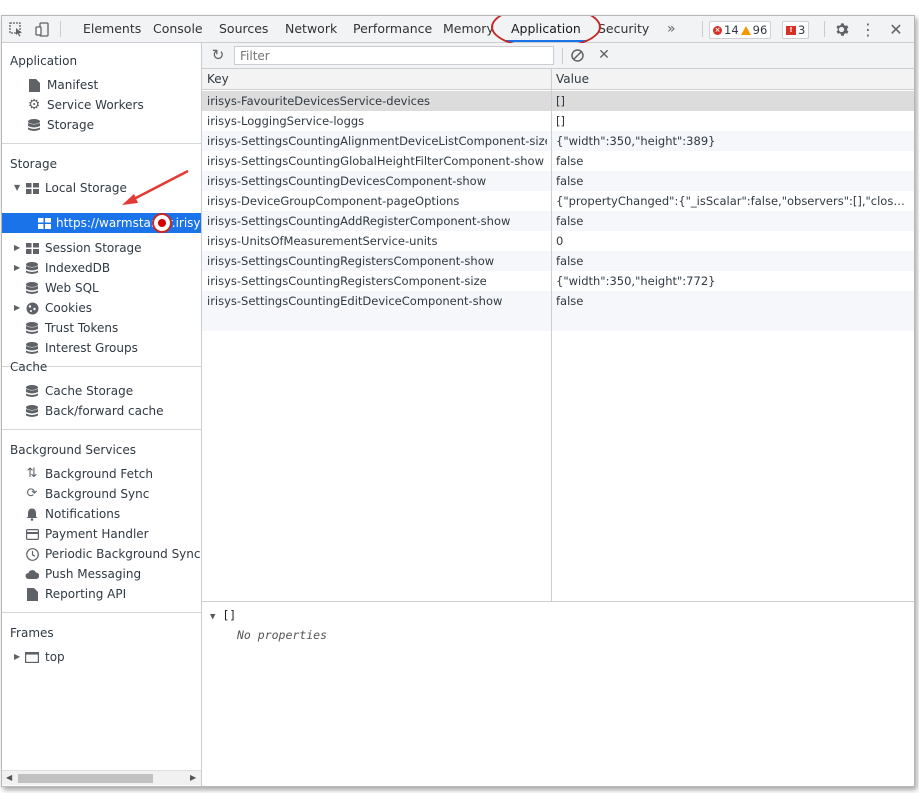  I want to click on sidebar-item-manifest: Manifest, so click(62, 85).